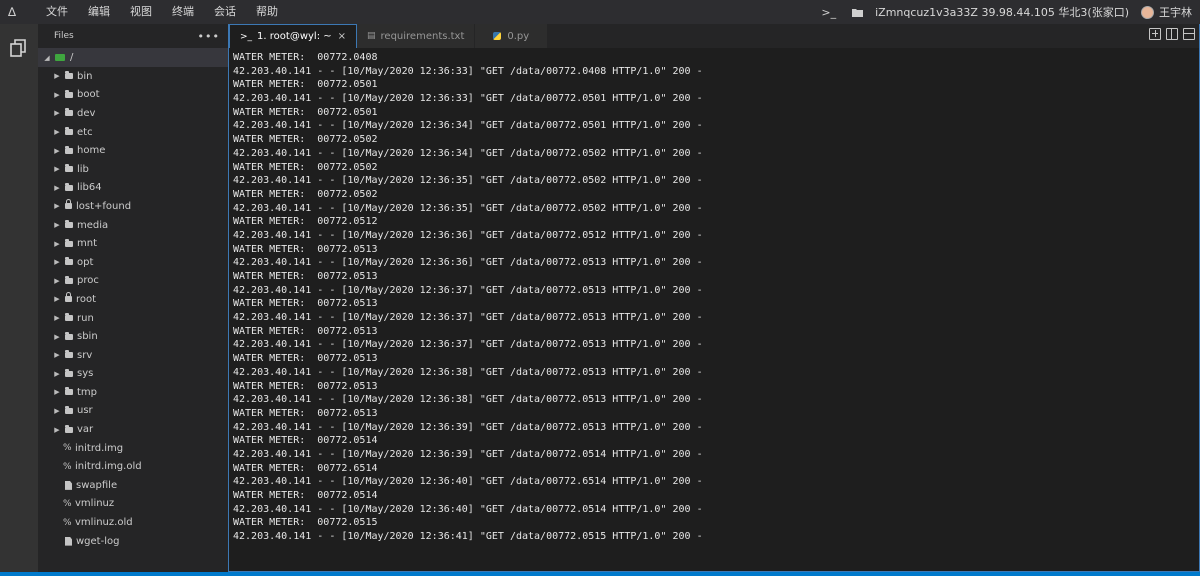 Image resolution: width=1200 pixels, height=576 pixels. What do you see at coordinates (305, 495) in the screenshot?
I see `terminal-line: WATER METER: 00772.0514` at bounding box center [305, 495].